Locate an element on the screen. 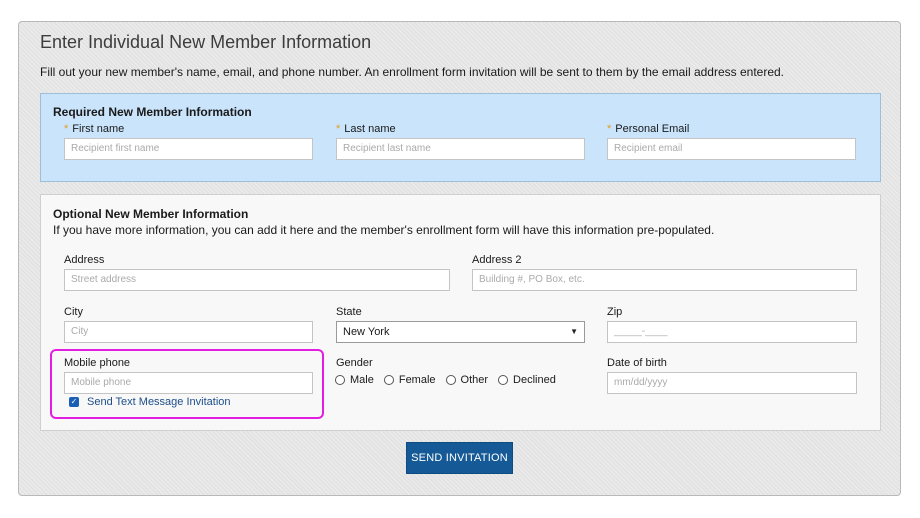  state-selected-value: New York is located at coordinates (366, 332).